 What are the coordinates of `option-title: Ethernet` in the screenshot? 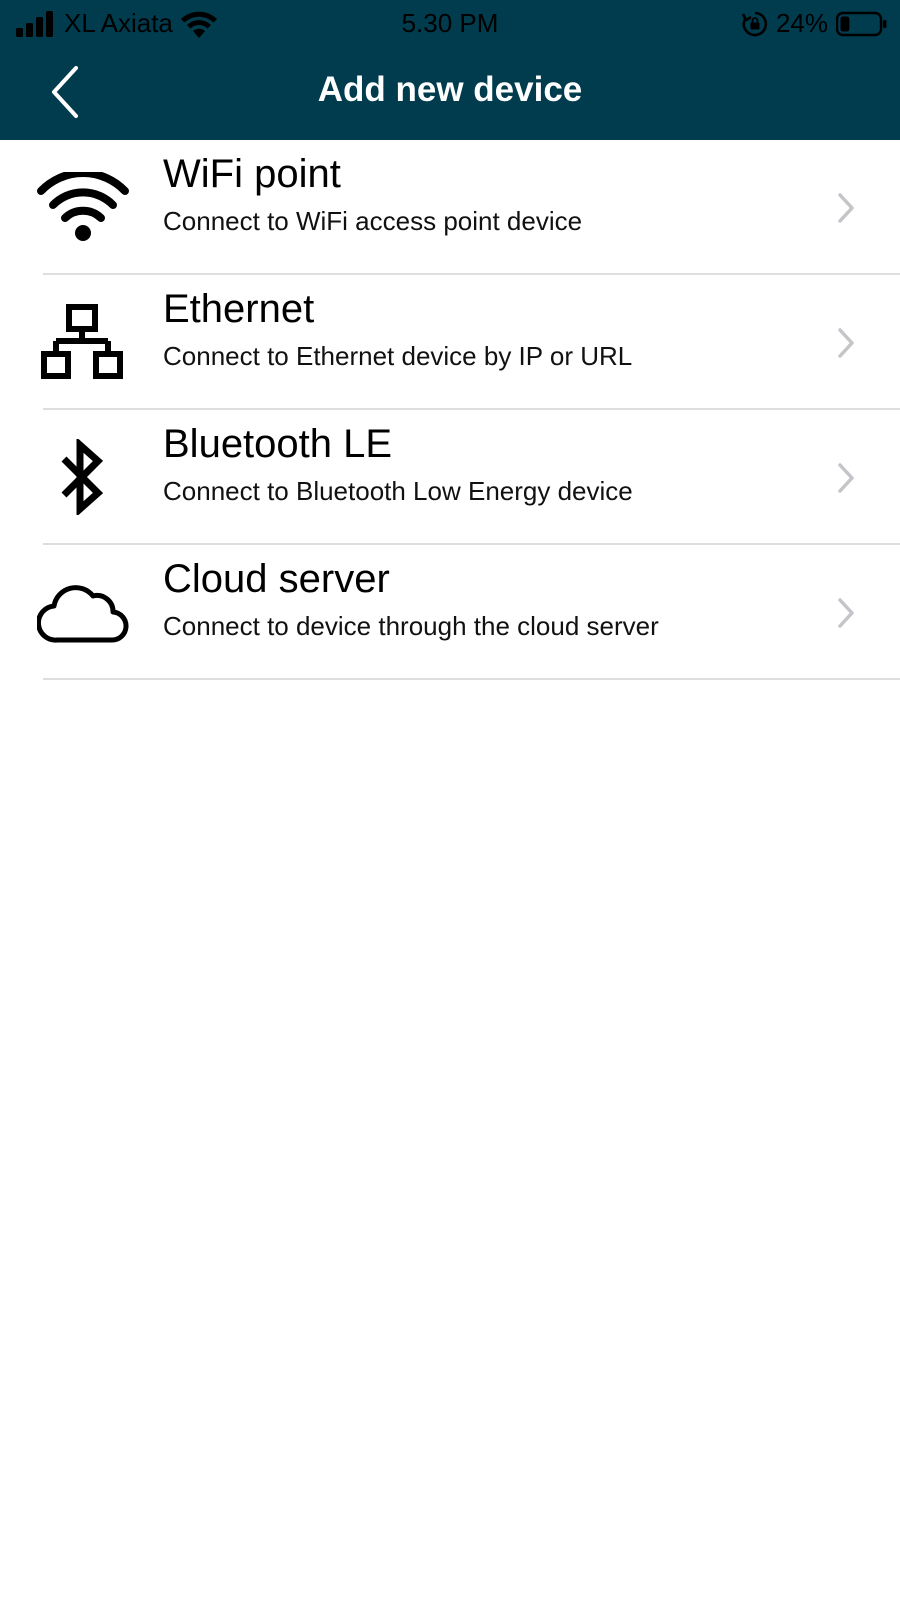 It's located at (239, 309).